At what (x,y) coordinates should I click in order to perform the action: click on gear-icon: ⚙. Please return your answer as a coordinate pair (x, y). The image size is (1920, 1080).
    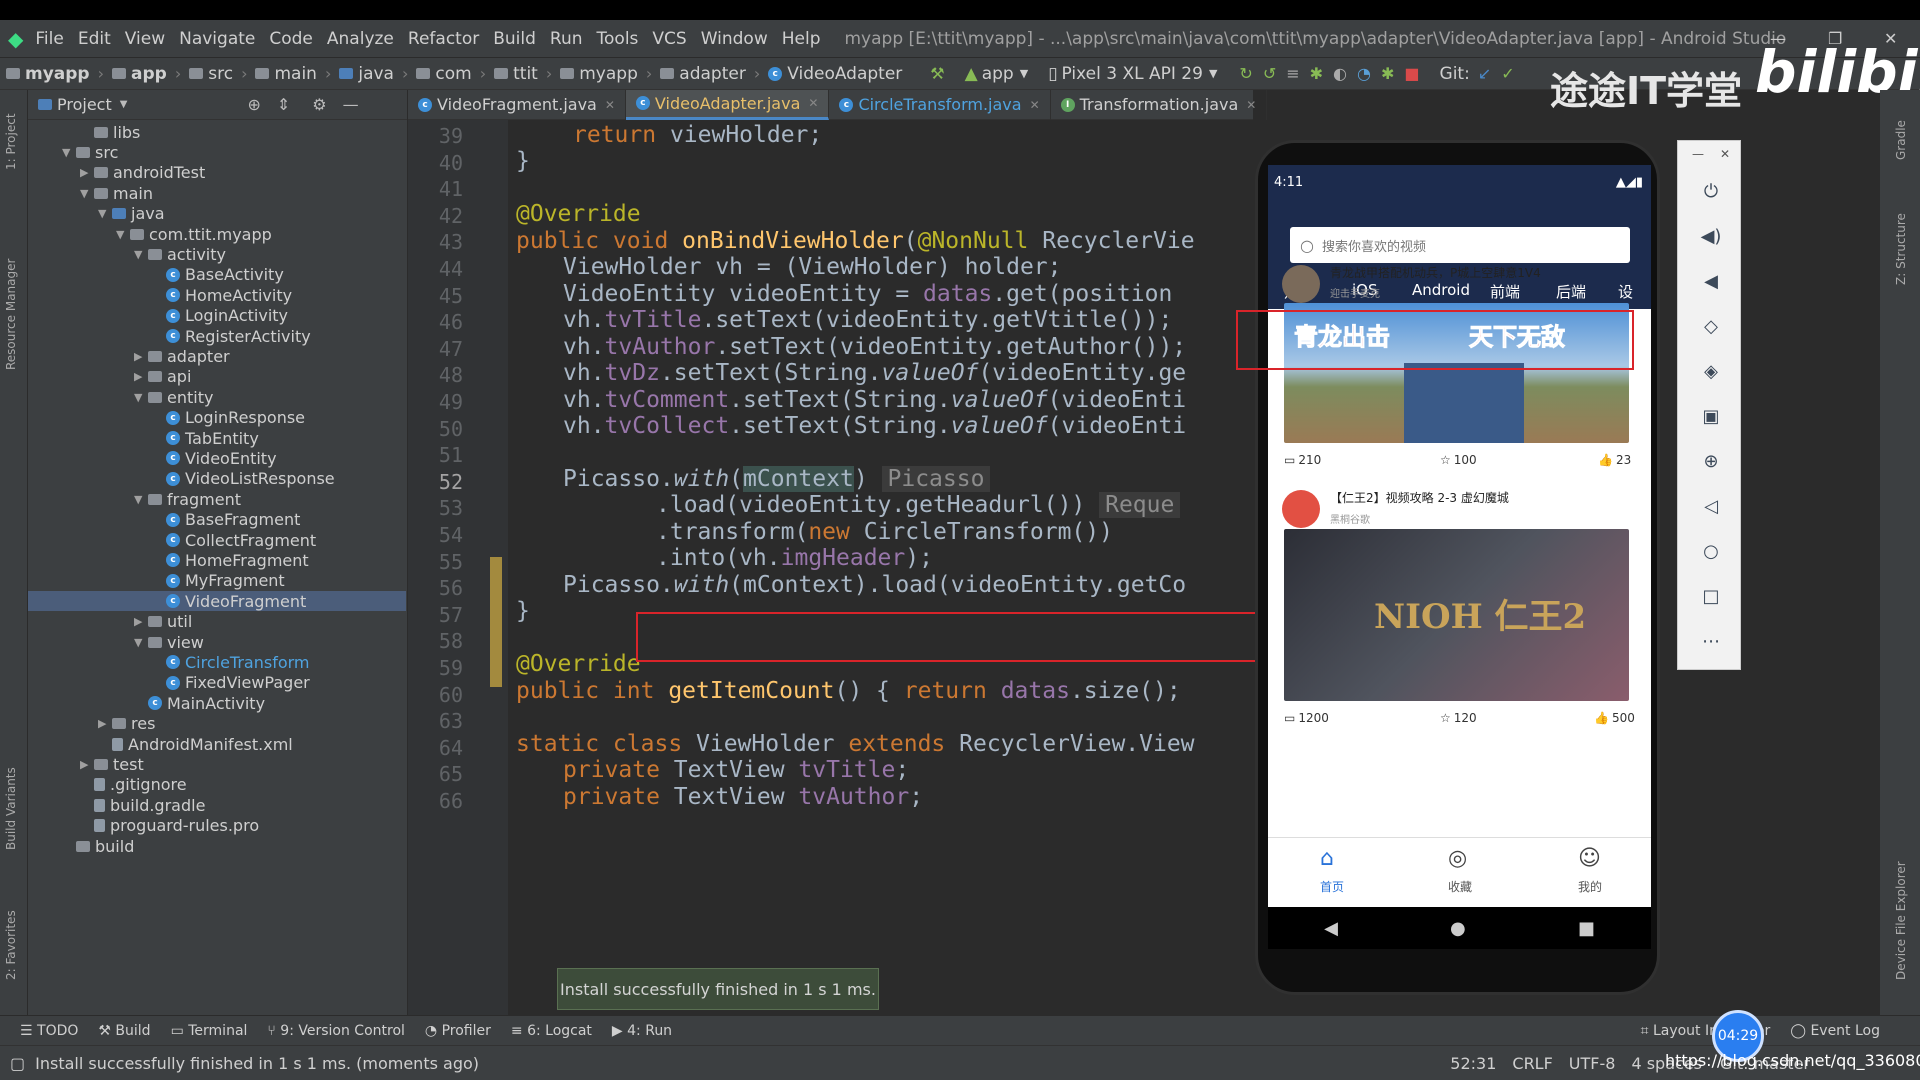
    Looking at the image, I should click on (319, 104).